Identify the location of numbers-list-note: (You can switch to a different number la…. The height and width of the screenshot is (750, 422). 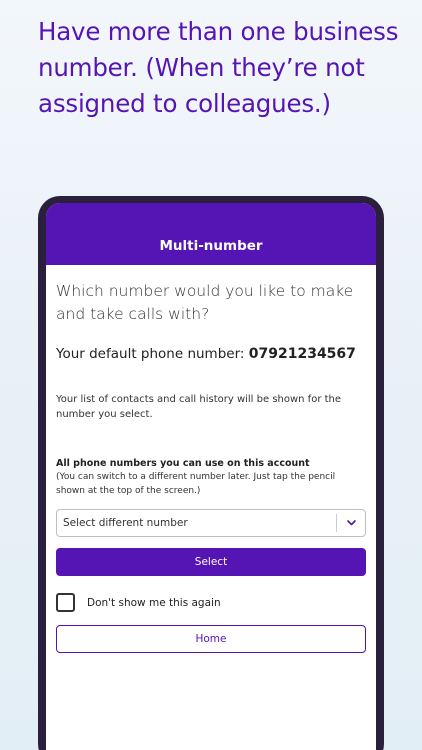
(196, 484).